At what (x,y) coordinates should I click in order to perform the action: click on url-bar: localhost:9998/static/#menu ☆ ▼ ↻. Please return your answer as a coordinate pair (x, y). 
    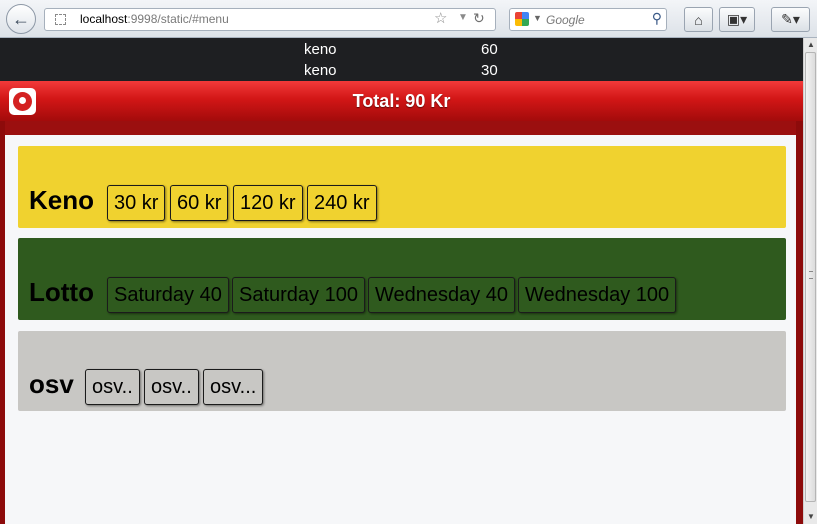
    Looking at the image, I should click on (270, 19).